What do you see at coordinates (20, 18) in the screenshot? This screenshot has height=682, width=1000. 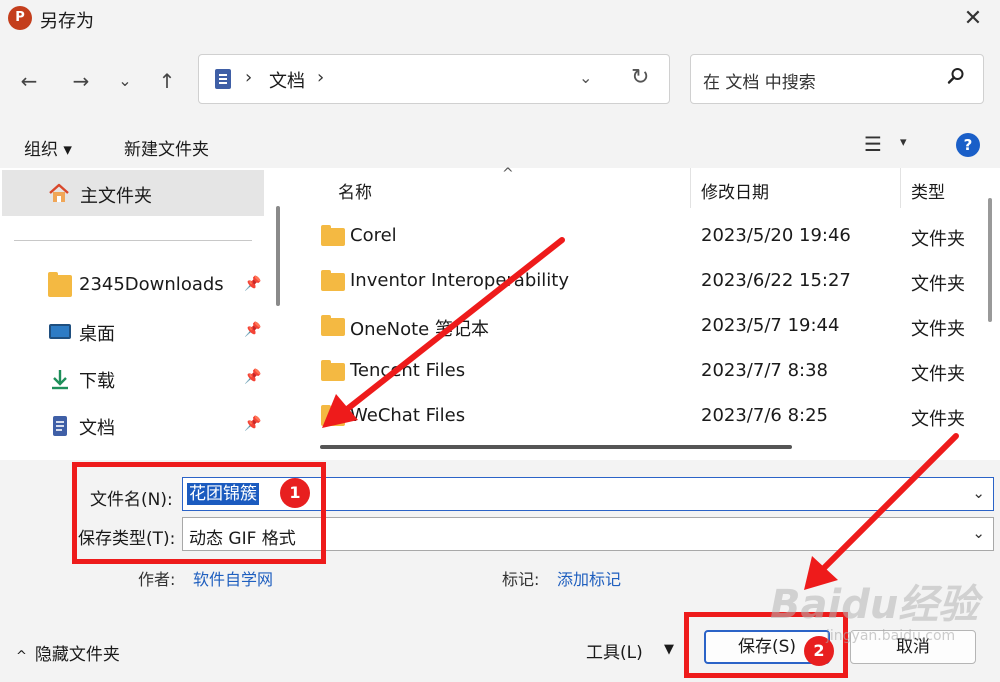 I see `powerpoint-icon: P` at bounding box center [20, 18].